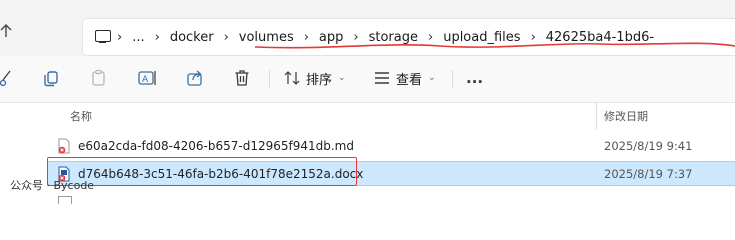 This screenshot has height=240, width=735. What do you see at coordinates (391, 200) in the screenshot?
I see `partial-file-row` at bounding box center [391, 200].